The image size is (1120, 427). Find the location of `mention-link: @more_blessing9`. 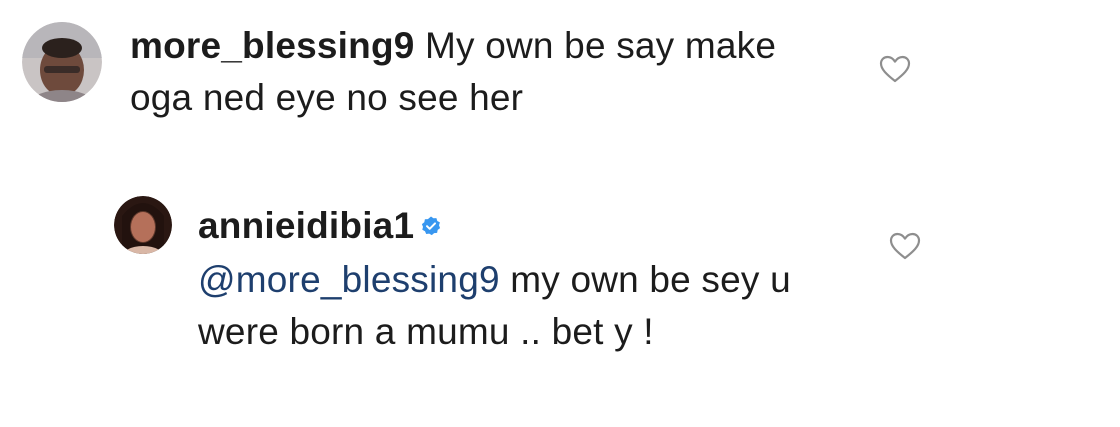

mention-link: @more_blessing9 is located at coordinates (349, 279).